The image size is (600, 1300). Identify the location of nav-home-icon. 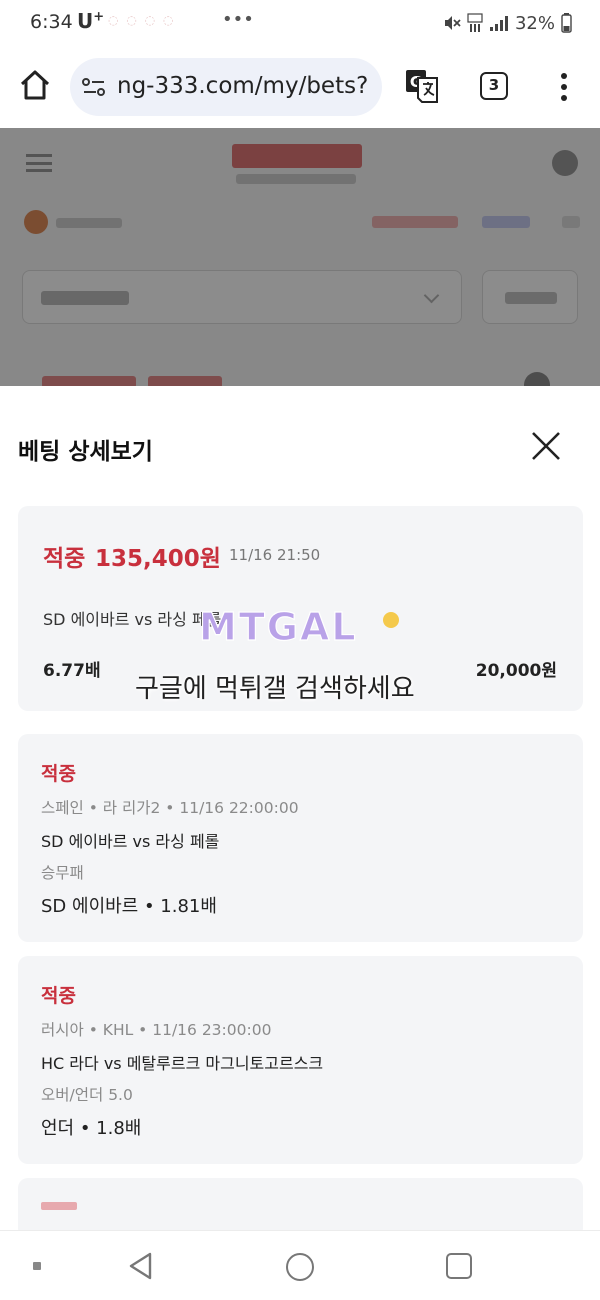
(300, 1267).